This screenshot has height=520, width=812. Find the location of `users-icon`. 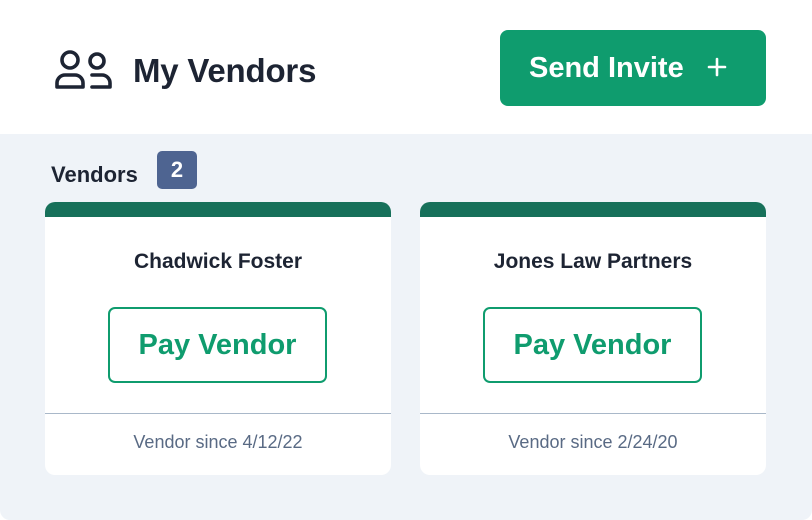

users-icon is located at coordinates (83, 69).